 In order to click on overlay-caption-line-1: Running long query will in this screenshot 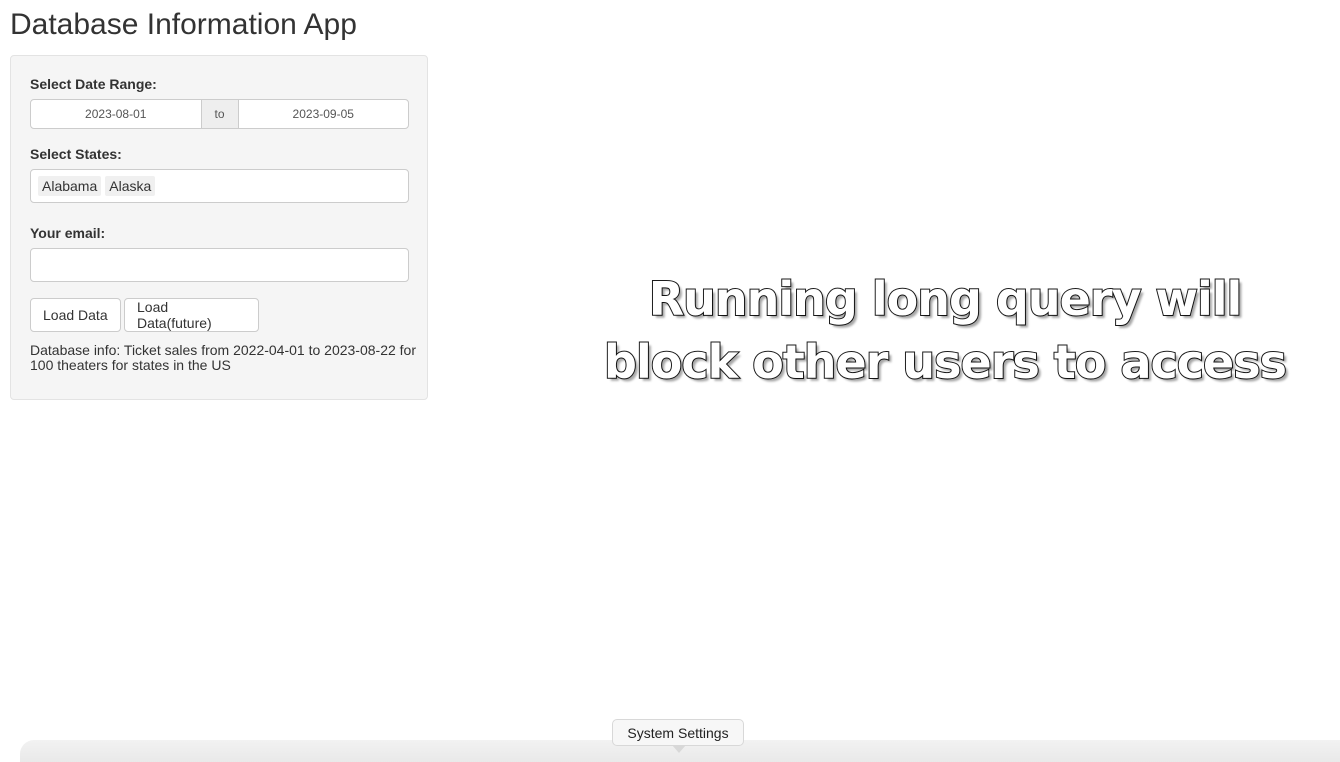, I will do `click(946, 299)`.